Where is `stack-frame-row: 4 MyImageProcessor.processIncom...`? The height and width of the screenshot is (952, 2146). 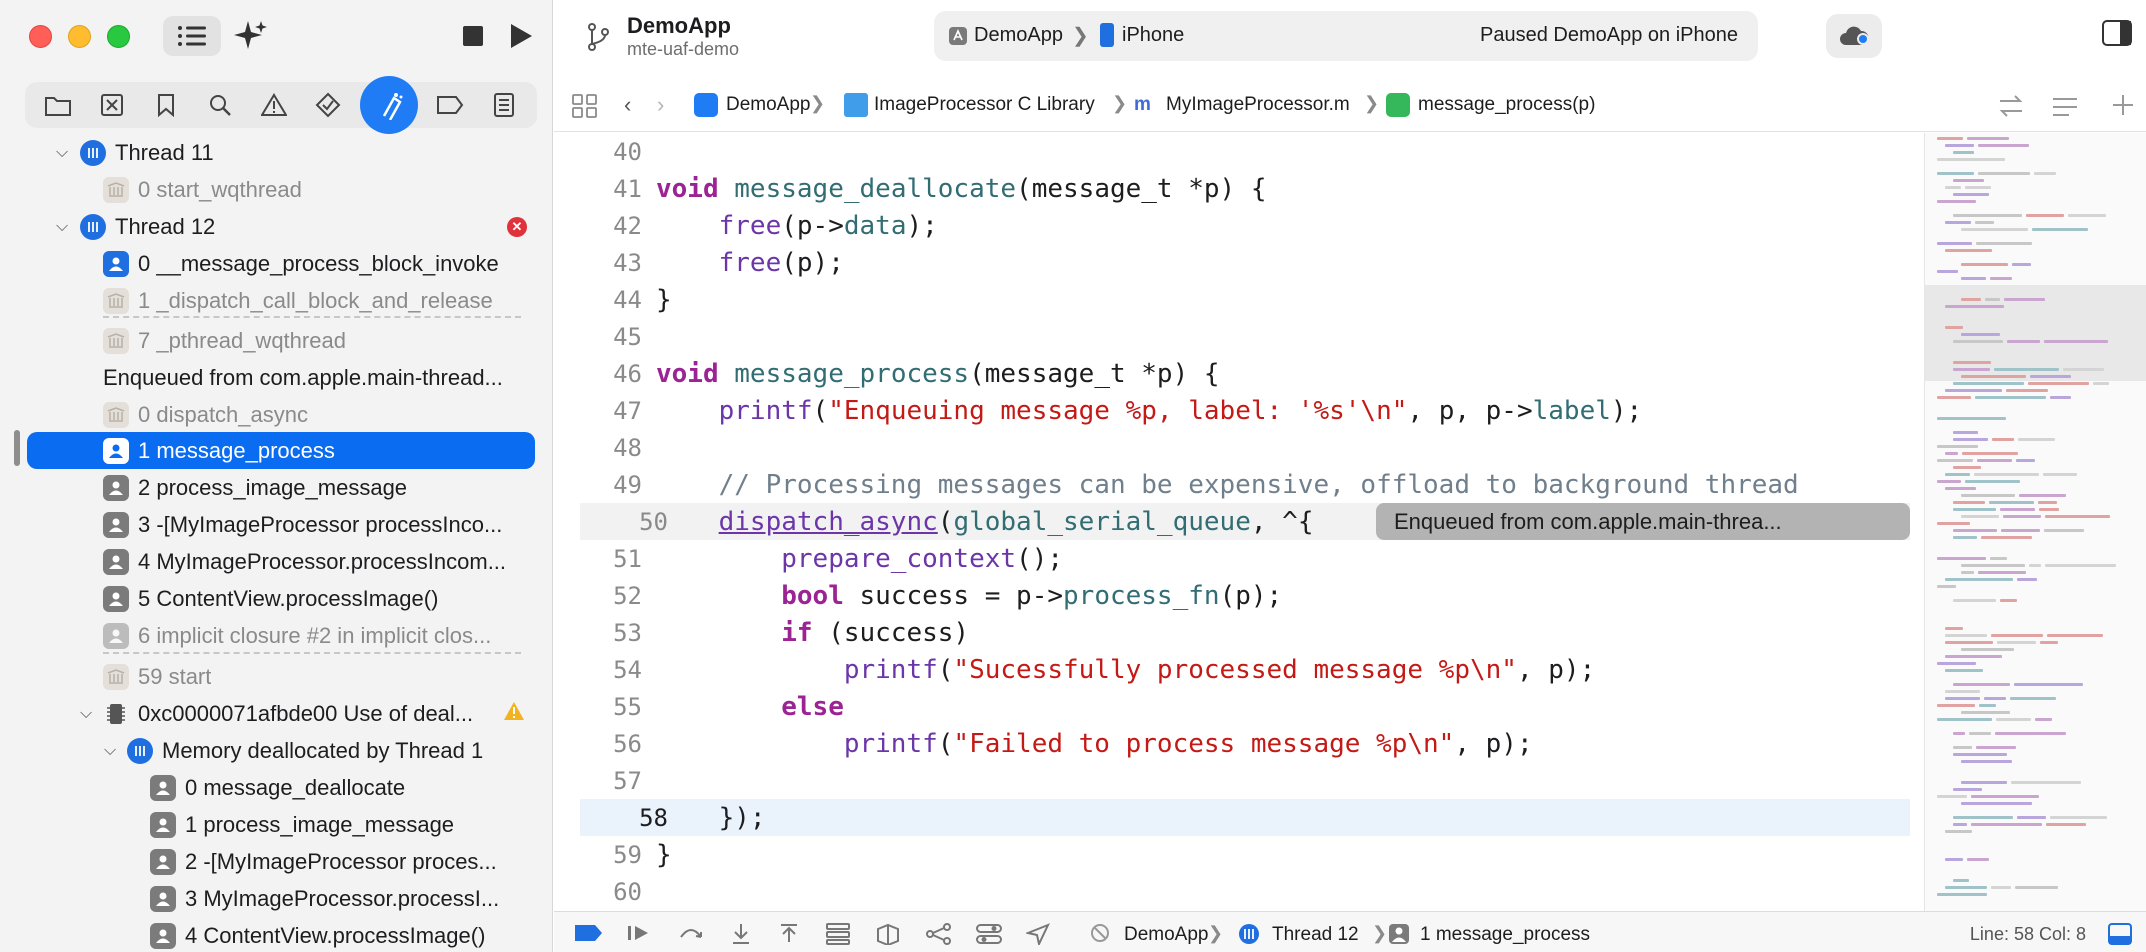 stack-frame-row: 4 MyImageProcessor.processIncom... is located at coordinates (276, 561).